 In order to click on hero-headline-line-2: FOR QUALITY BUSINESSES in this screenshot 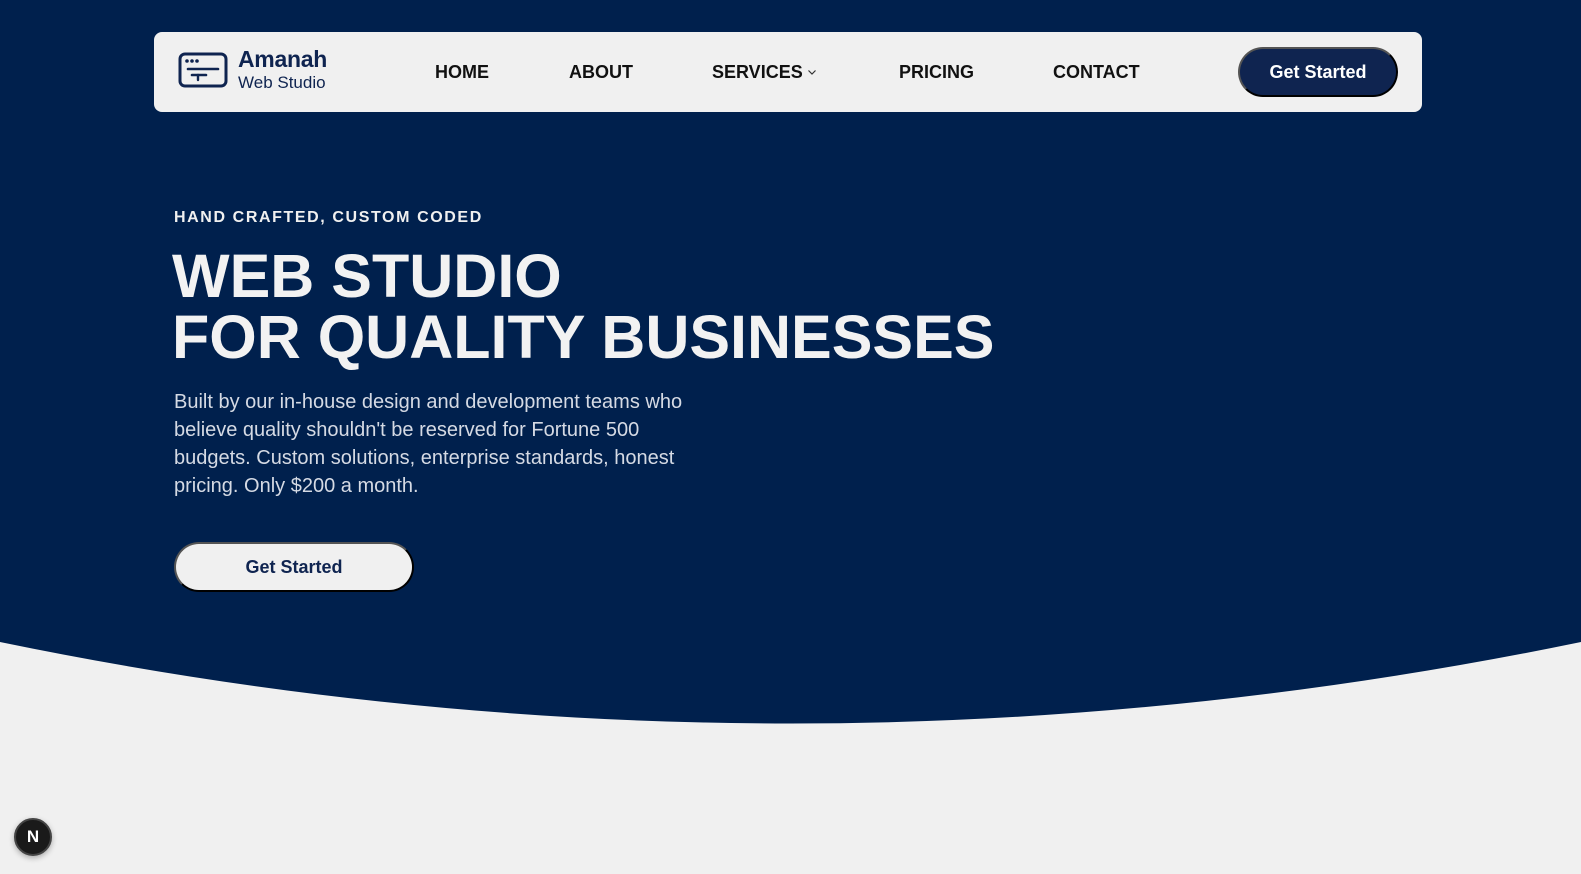, I will do `click(583, 337)`.